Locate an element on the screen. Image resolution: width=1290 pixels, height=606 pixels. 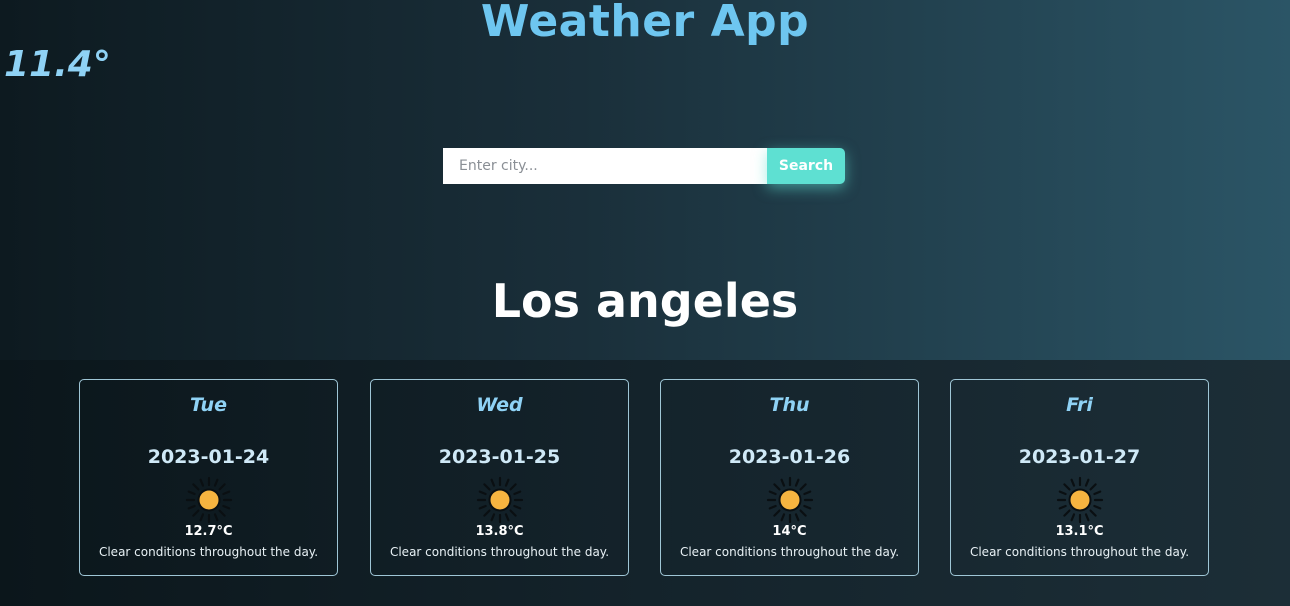
forecast-day: Fri is located at coordinates (1079, 405).